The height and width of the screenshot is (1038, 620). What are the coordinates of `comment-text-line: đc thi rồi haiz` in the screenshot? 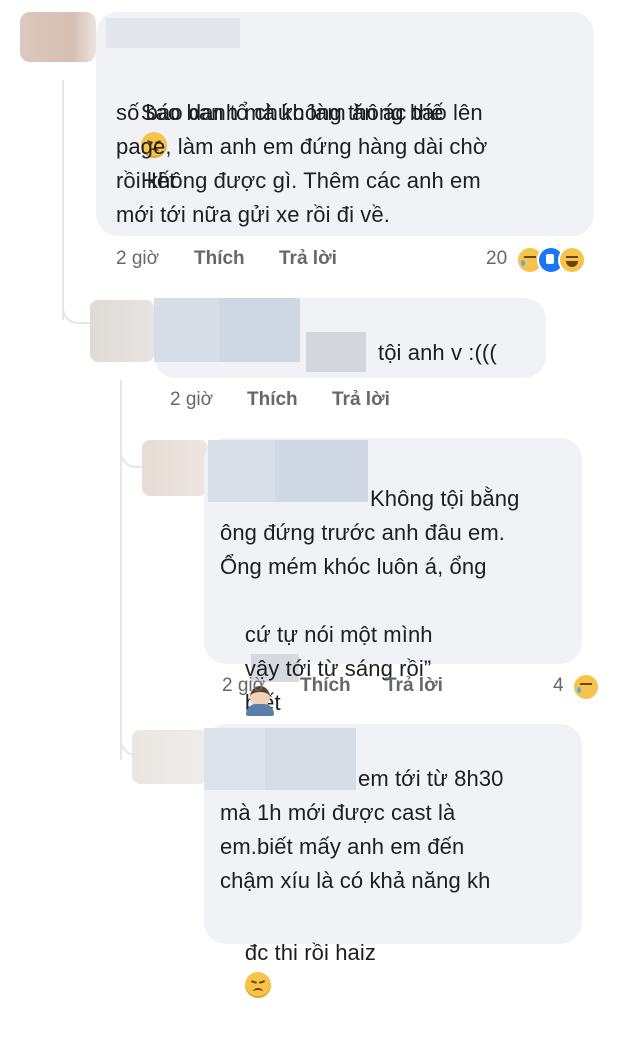 It's located at (310, 952).